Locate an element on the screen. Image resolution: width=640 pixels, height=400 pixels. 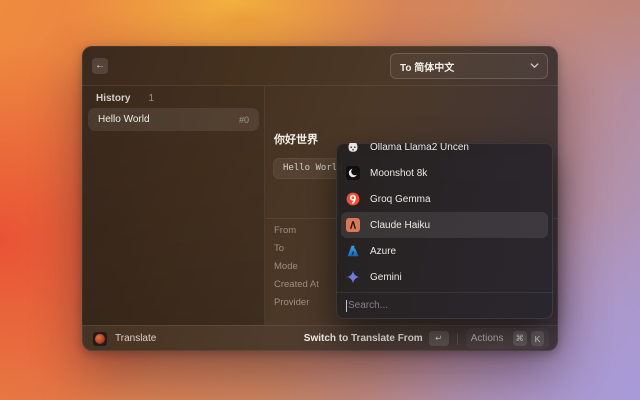
extension-name: Translate is located at coordinates (136, 338).